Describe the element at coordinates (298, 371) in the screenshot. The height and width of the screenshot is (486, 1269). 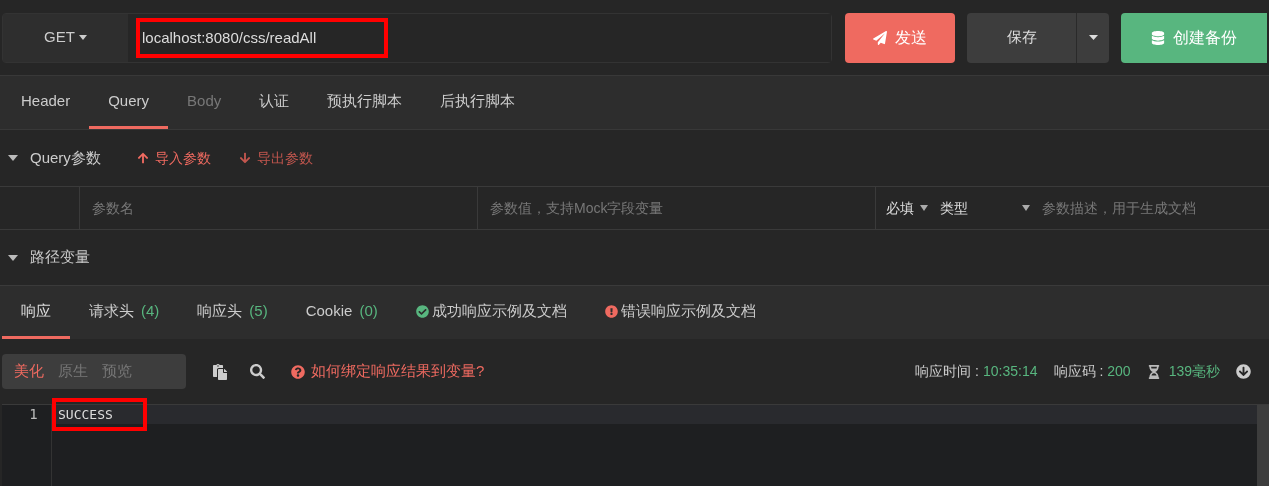
I see `question-icon` at that location.